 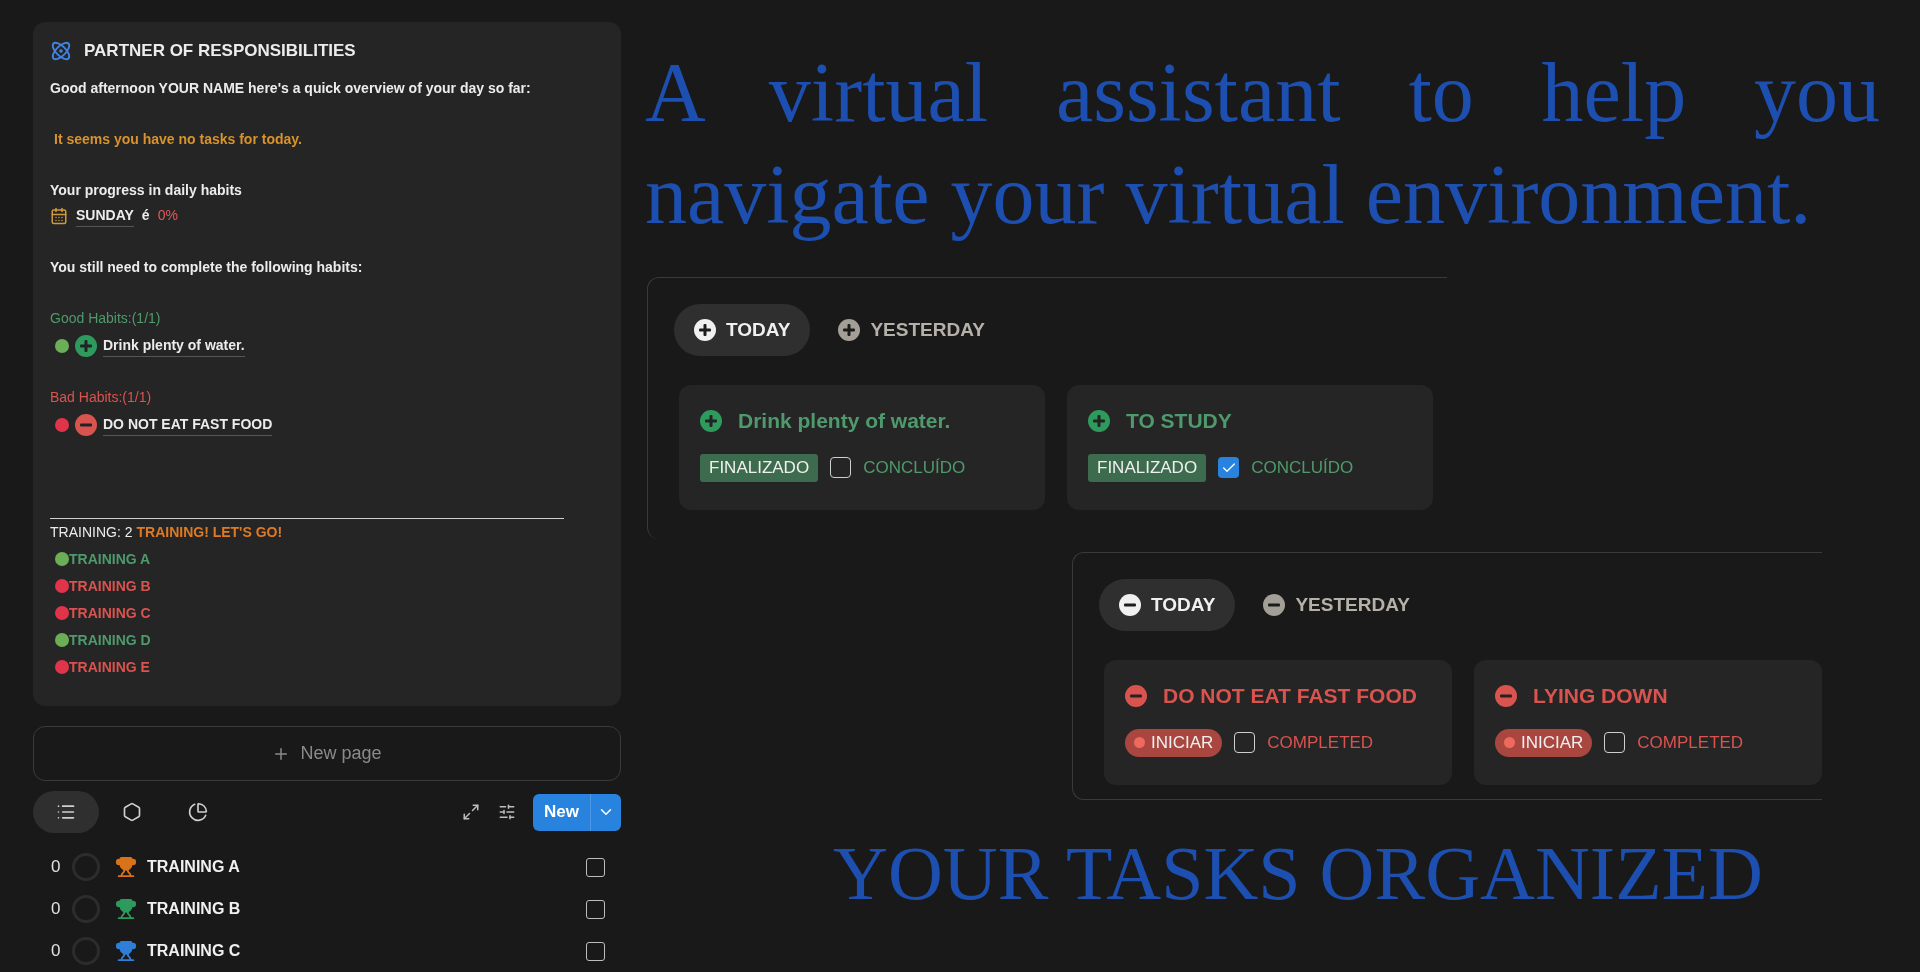 What do you see at coordinates (91, 532) in the screenshot?
I see `training-label: TRAINING: 2` at bounding box center [91, 532].